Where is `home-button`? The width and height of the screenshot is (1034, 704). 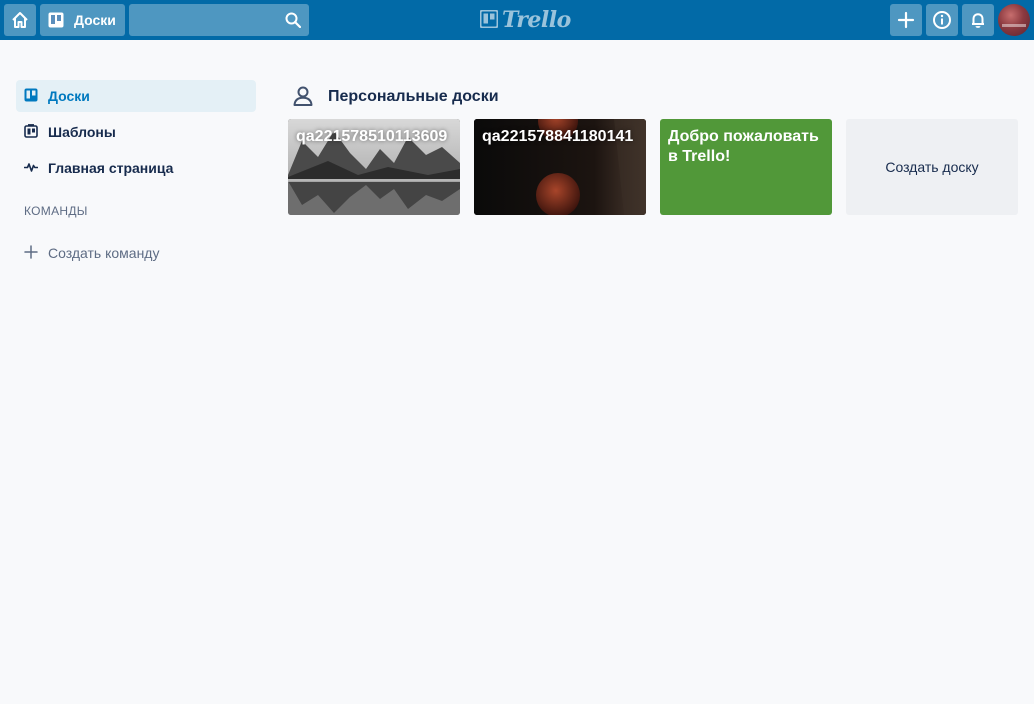 home-button is located at coordinates (20, 20).